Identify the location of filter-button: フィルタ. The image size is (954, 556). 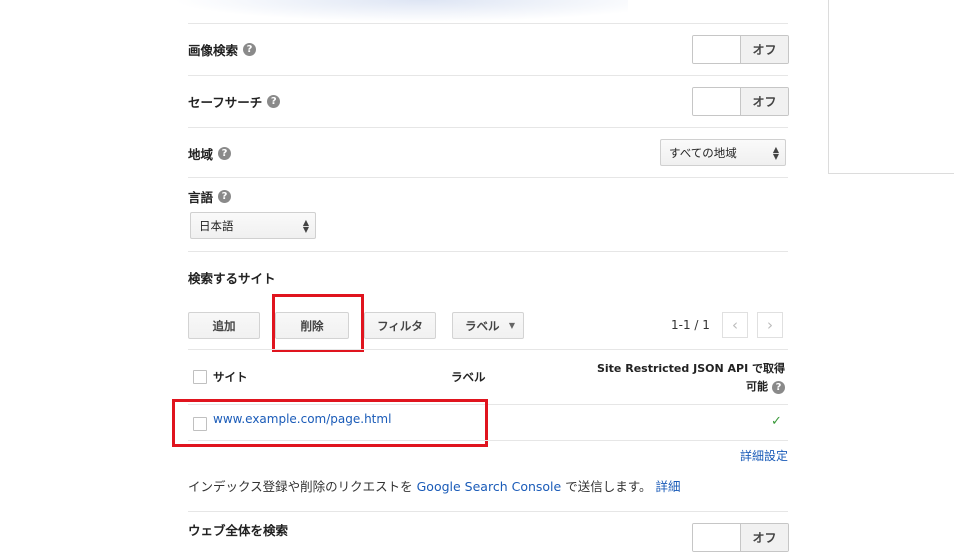
(400, 325).